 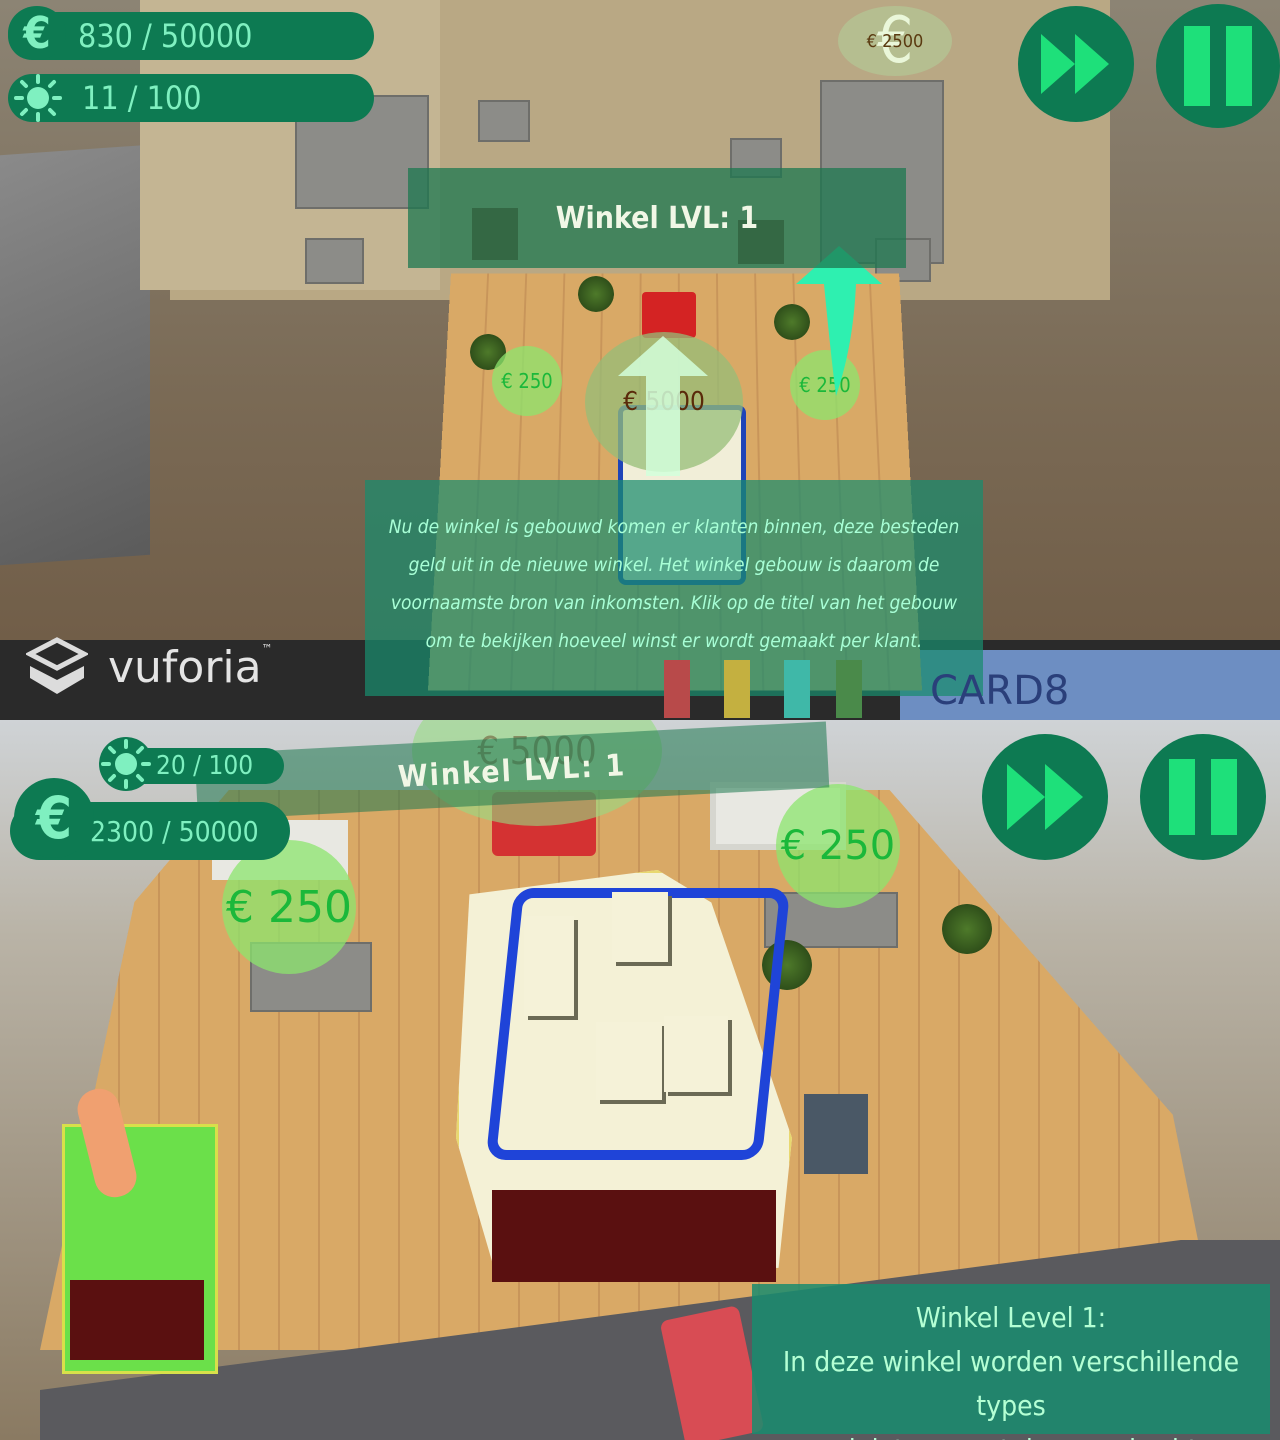 I want to click on up-arrow-icon, so click(x=663, y=406).